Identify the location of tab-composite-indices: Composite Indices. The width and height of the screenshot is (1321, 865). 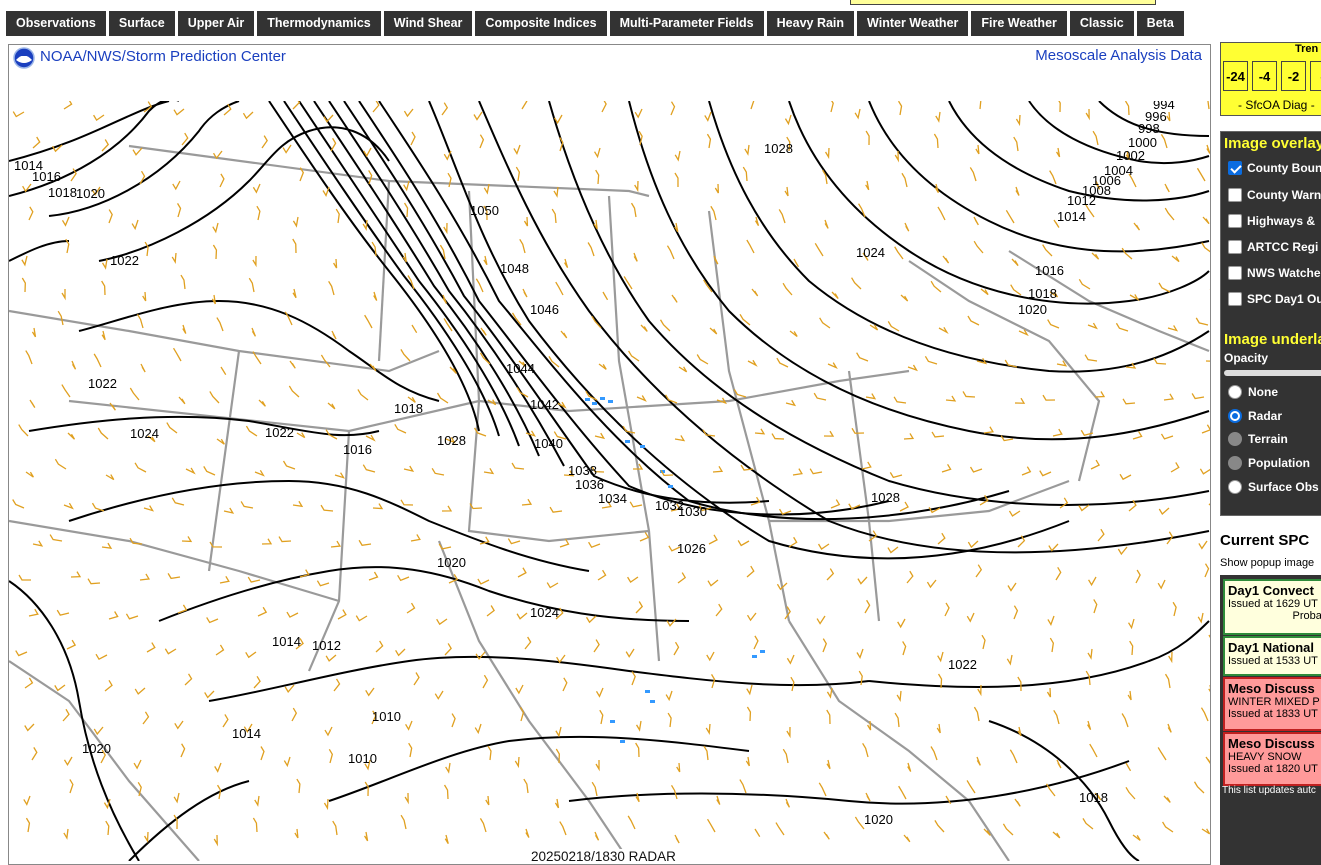
(541, 23).